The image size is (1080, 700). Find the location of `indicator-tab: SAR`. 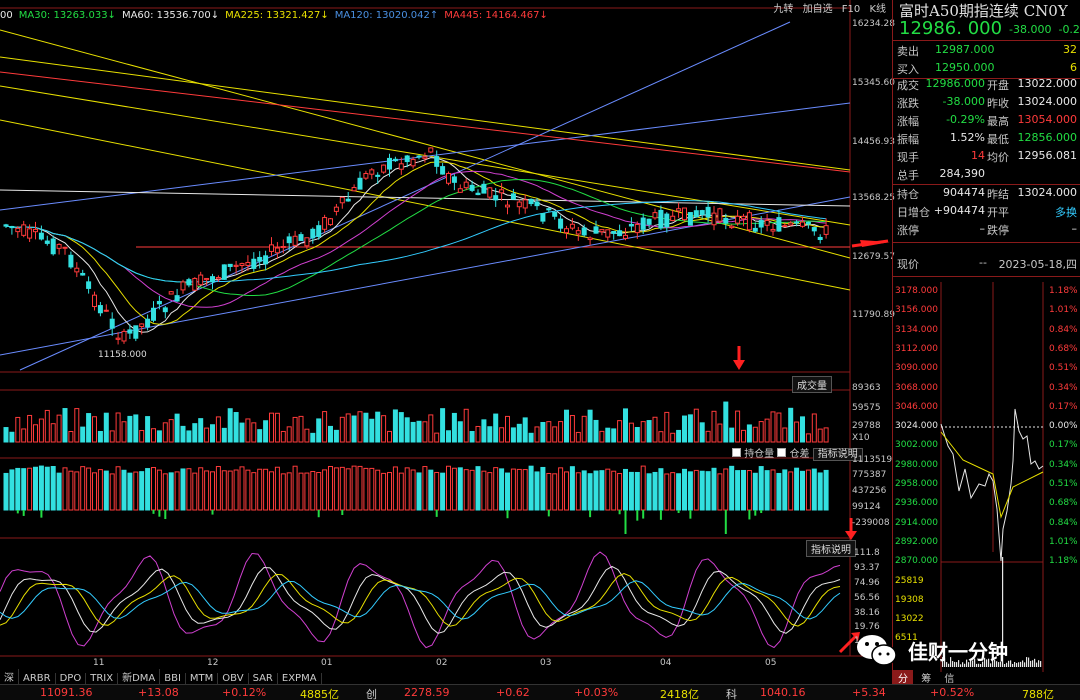

indicator-tab: SAR is located at coordinates (263, 678).